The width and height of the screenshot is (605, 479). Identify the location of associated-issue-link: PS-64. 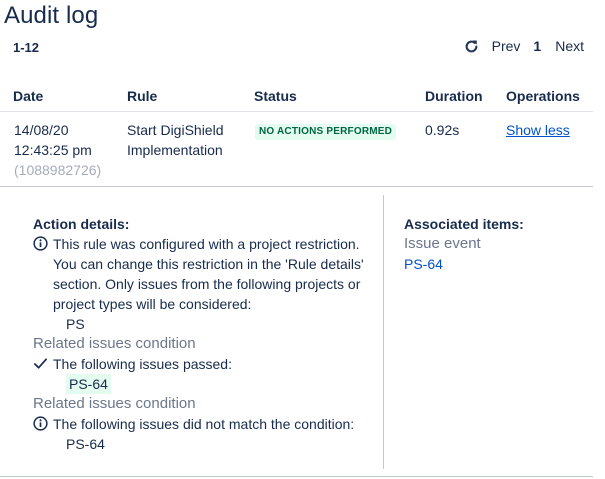
(494, 264).